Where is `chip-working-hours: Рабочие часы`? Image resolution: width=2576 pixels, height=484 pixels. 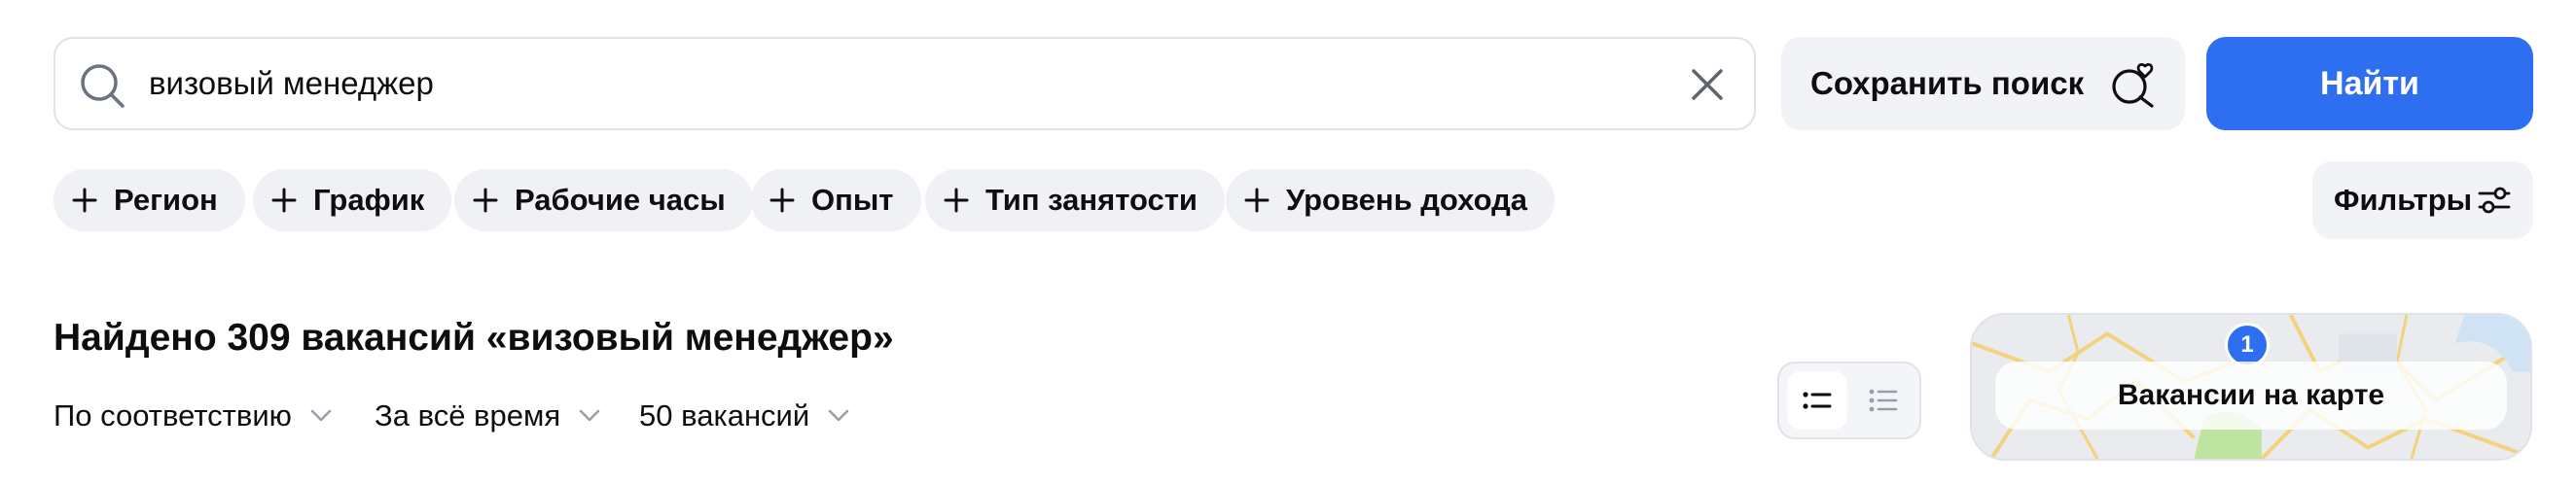
chip-working-hours: Рабочие часы is located at coordinates (603, 200).